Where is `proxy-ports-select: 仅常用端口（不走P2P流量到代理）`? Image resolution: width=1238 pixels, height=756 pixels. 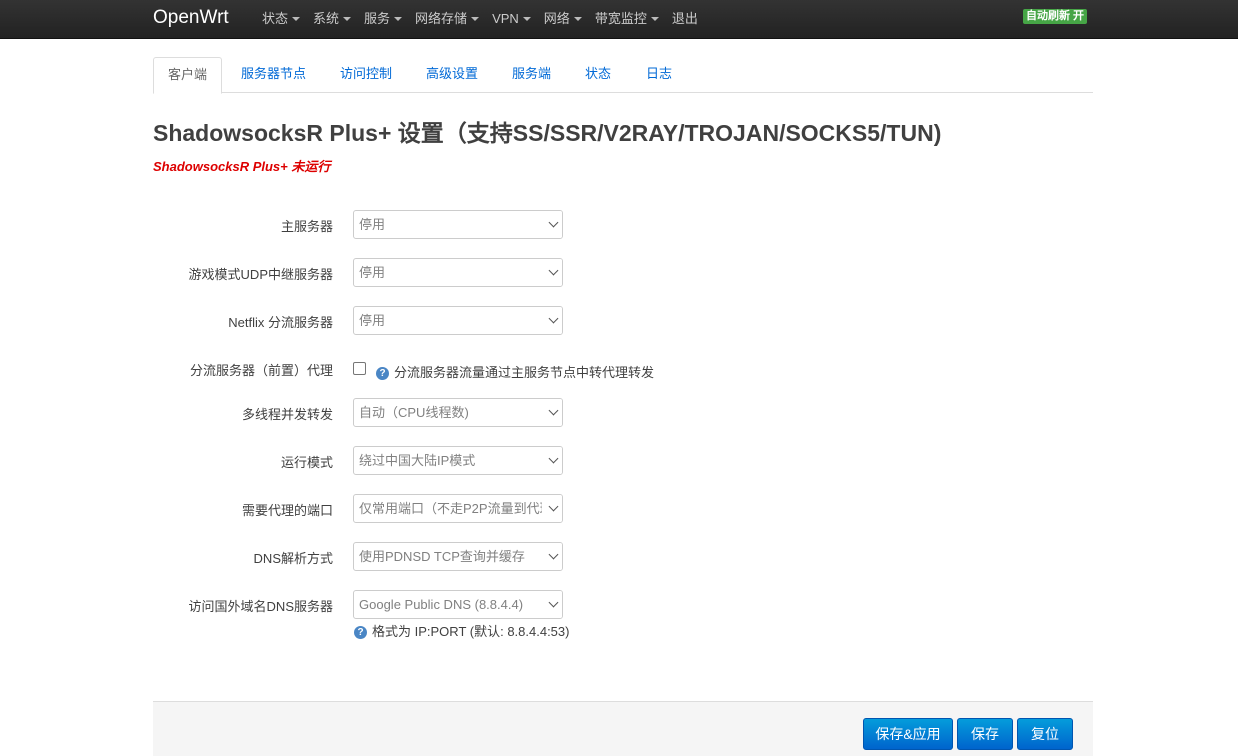
proxy-ports-select: 仅常用端口（不走P2P流量到代理） is located at coordinates (458, 508).